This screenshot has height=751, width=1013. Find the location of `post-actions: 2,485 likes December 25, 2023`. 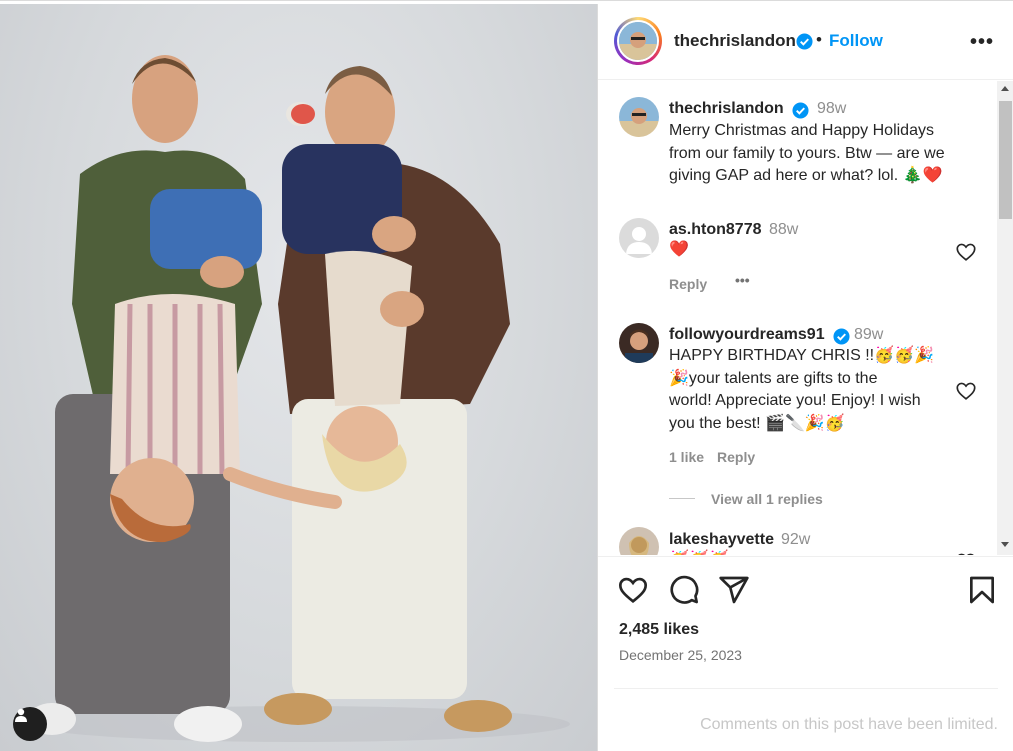

post-actions: 2,485 likes December 25, 2023 is located at coordinates (805, 621).